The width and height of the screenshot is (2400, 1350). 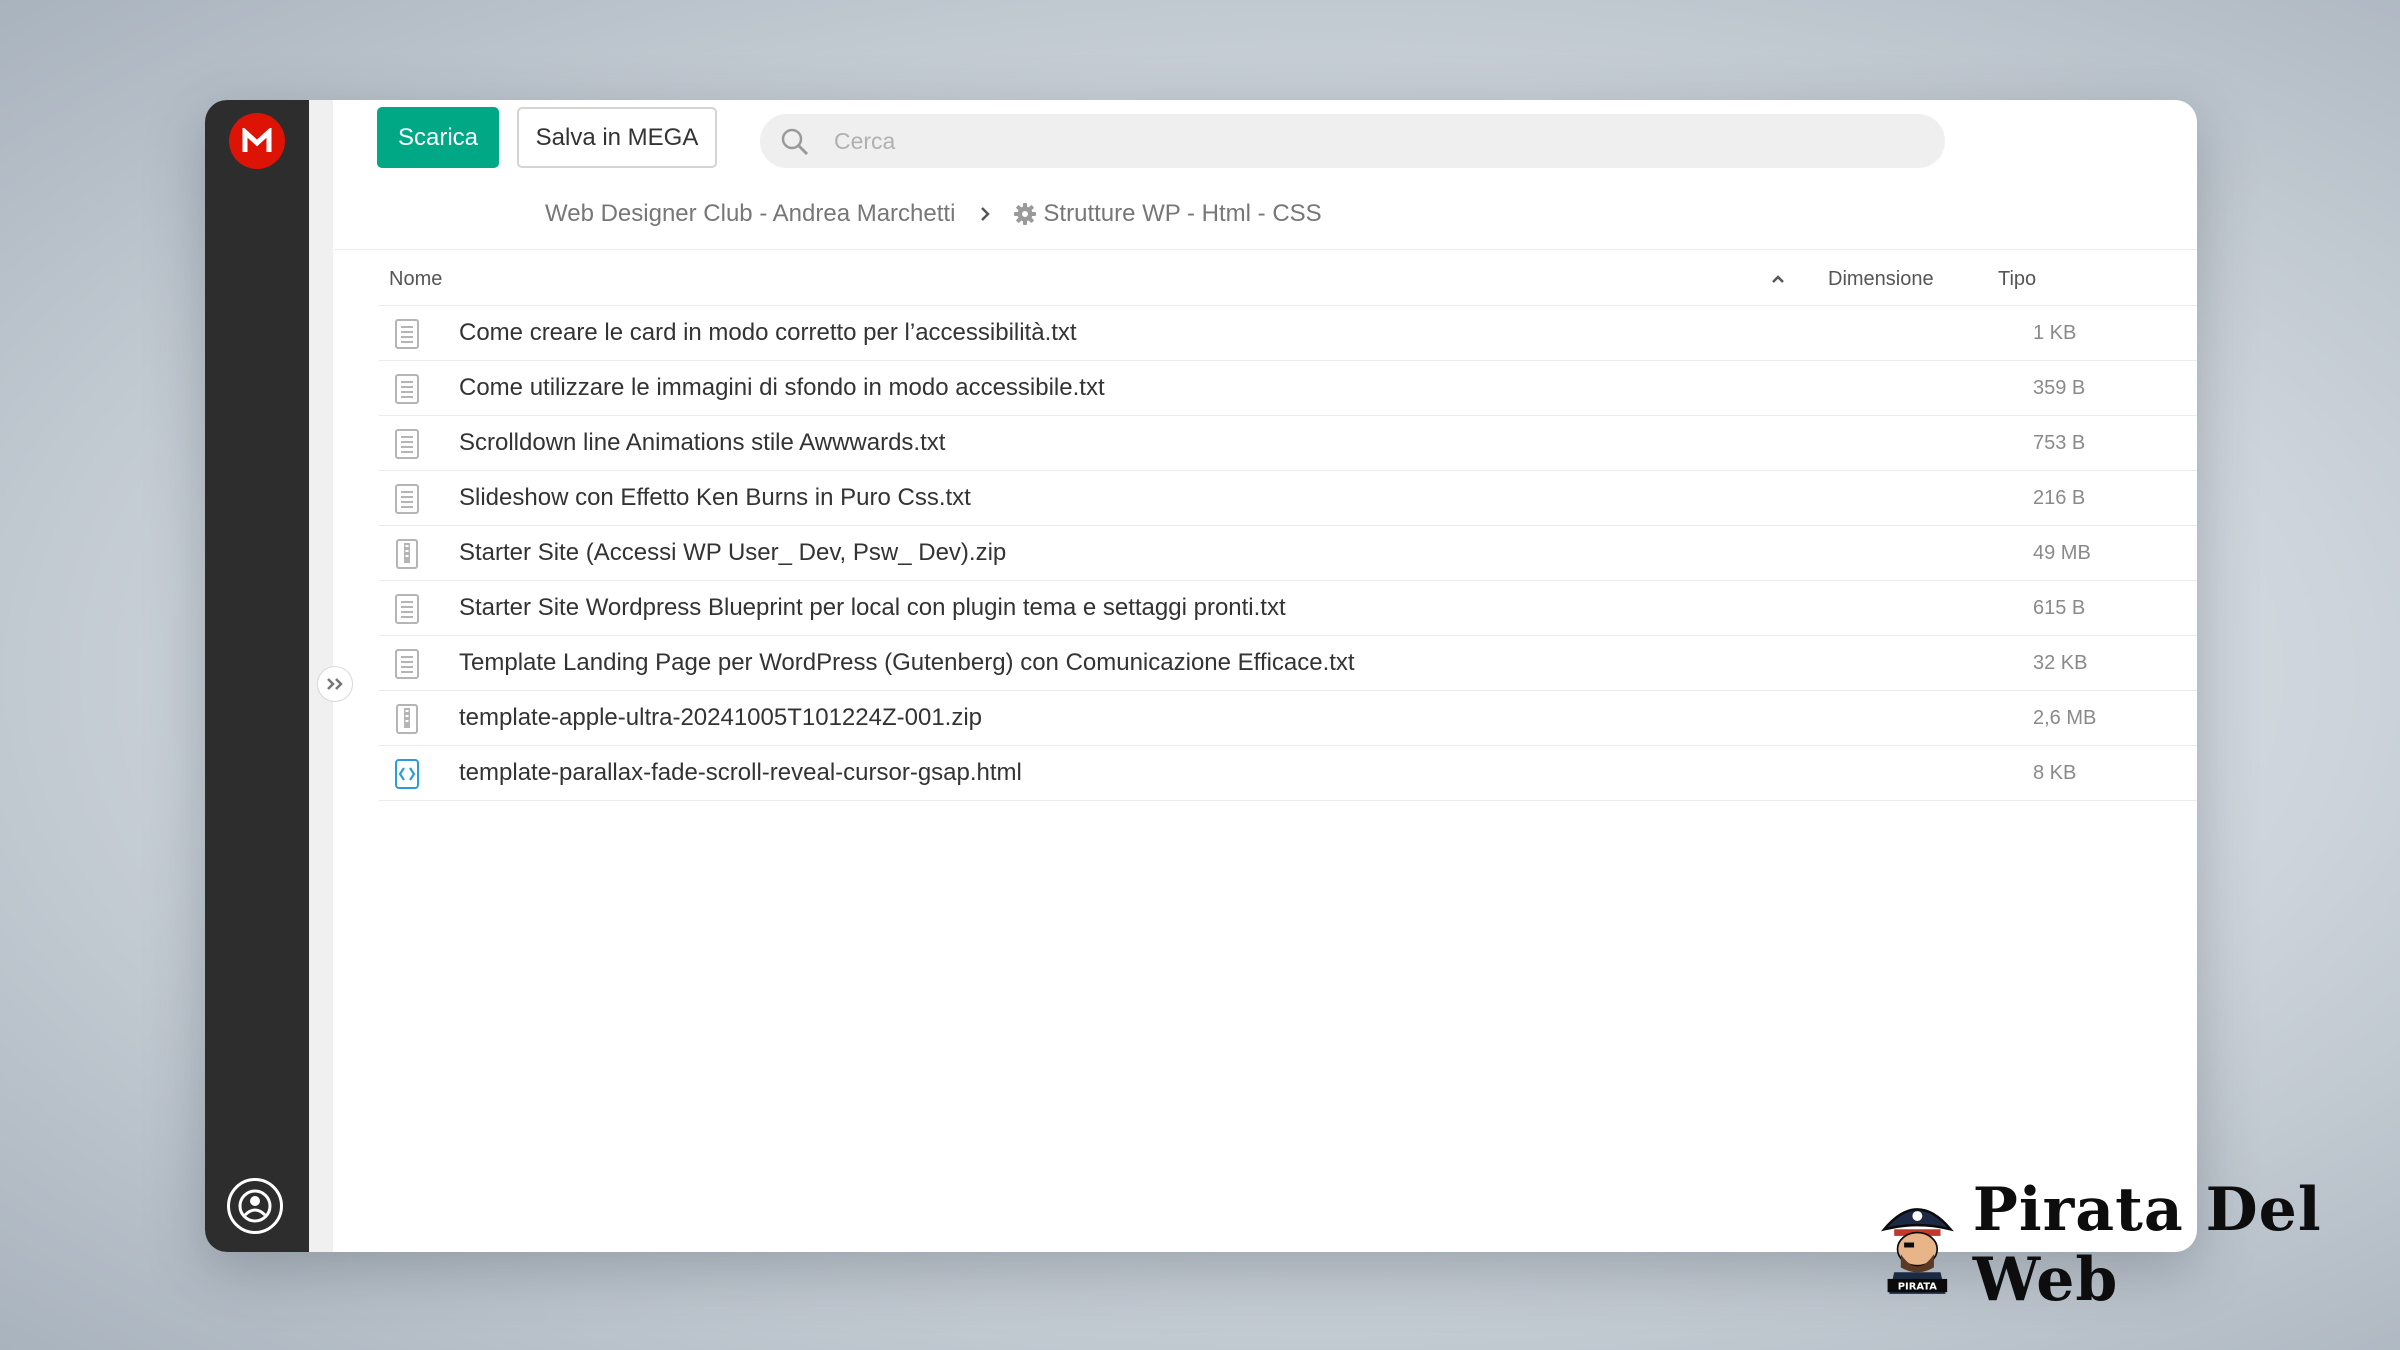 I want to click on gear-icon, so click(x=1025, y=214).